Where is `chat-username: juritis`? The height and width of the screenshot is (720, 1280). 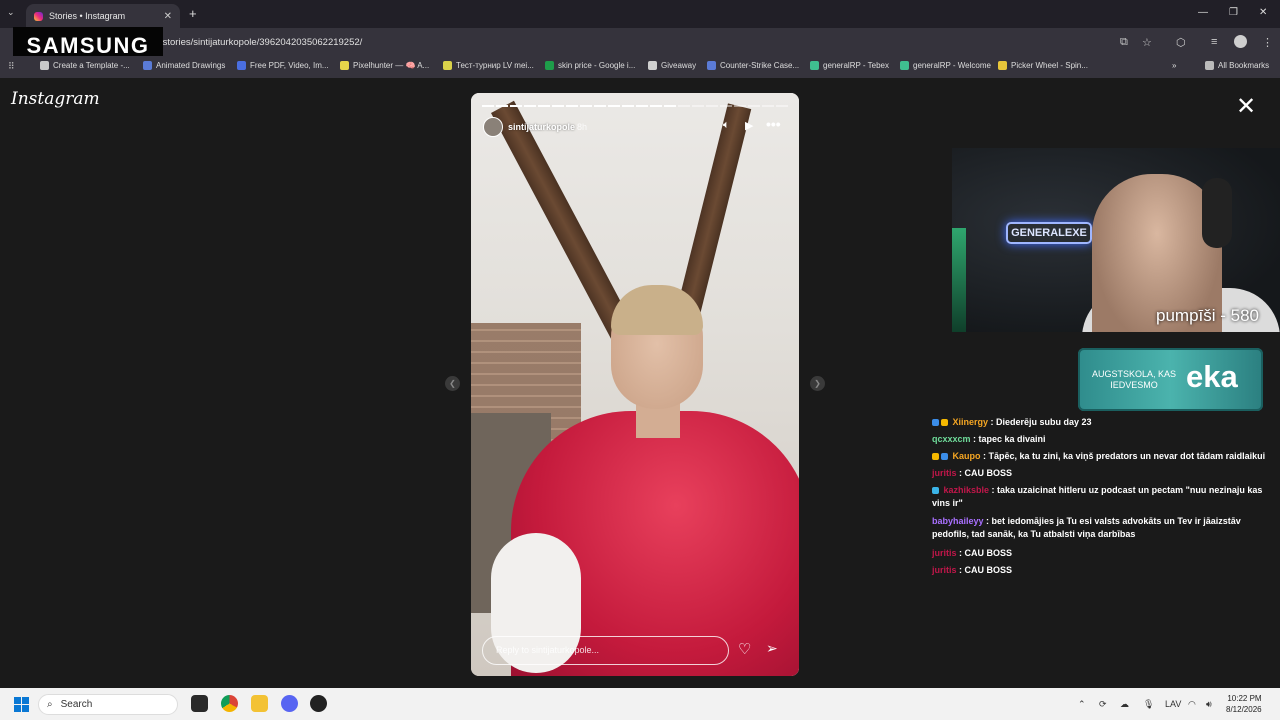 chat-username: juritis is located at coordinates (944, 553).